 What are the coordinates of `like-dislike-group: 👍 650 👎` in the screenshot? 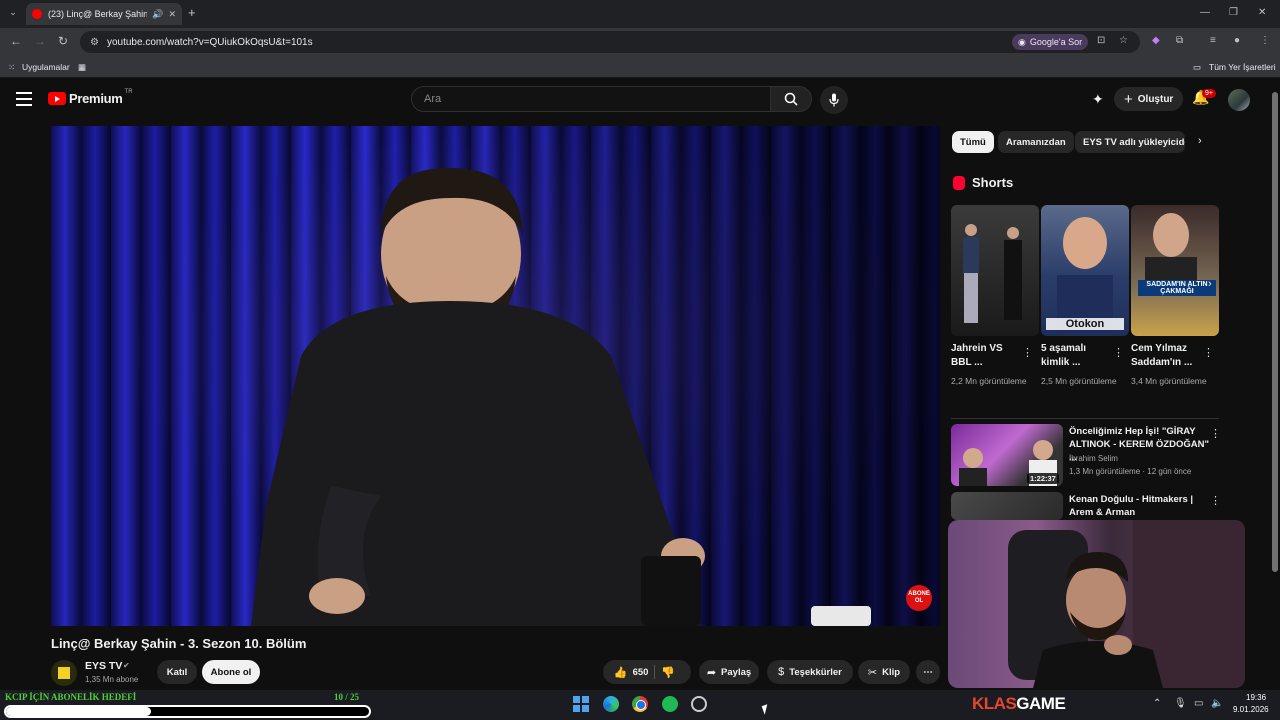 It's located at (647, 672).